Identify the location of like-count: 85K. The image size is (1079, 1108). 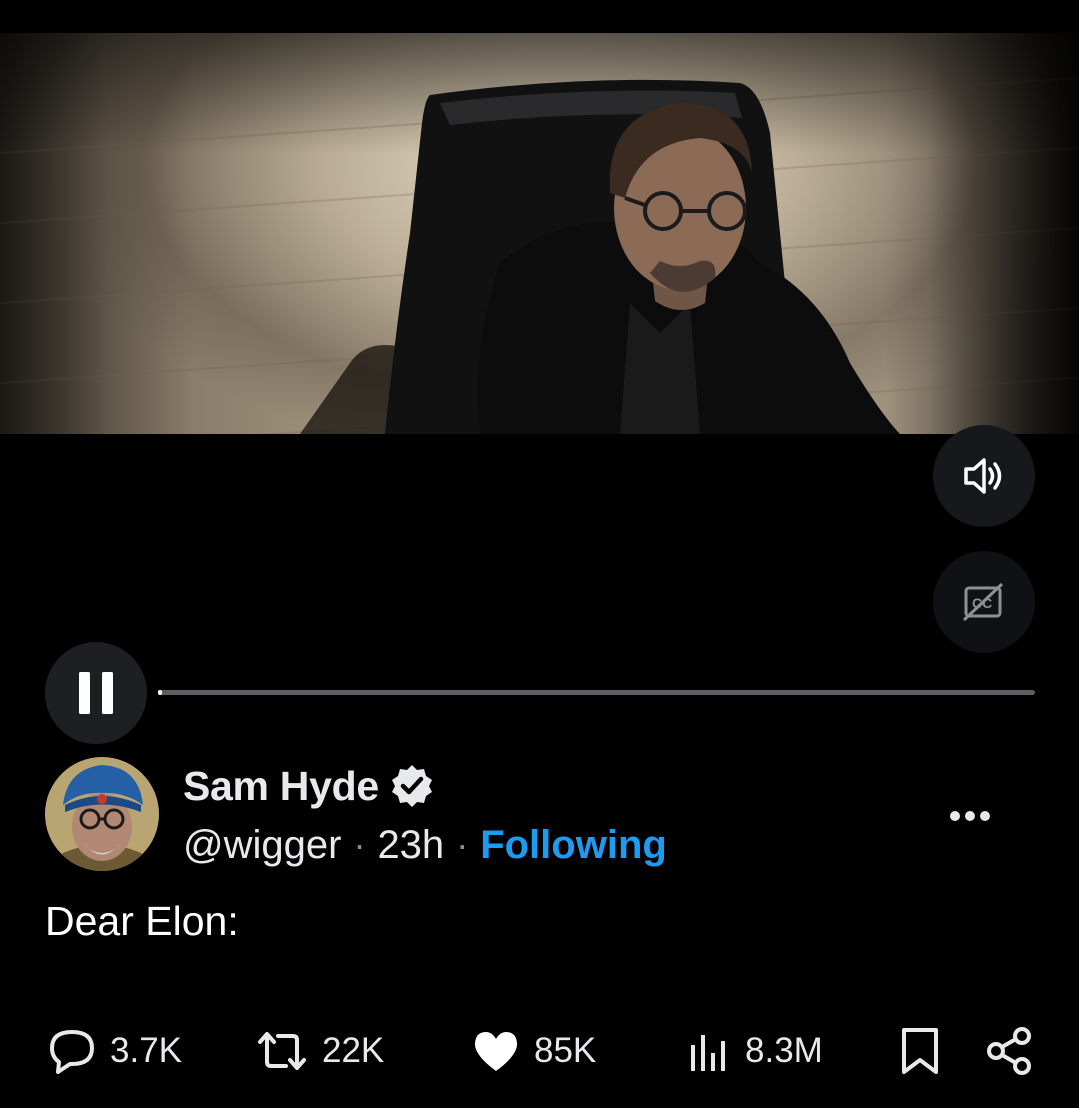
(565, 1050).